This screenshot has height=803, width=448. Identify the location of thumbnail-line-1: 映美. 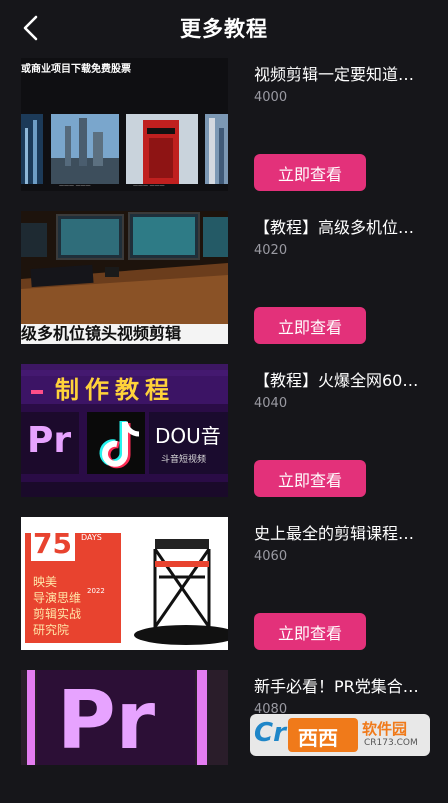
(45, 582).